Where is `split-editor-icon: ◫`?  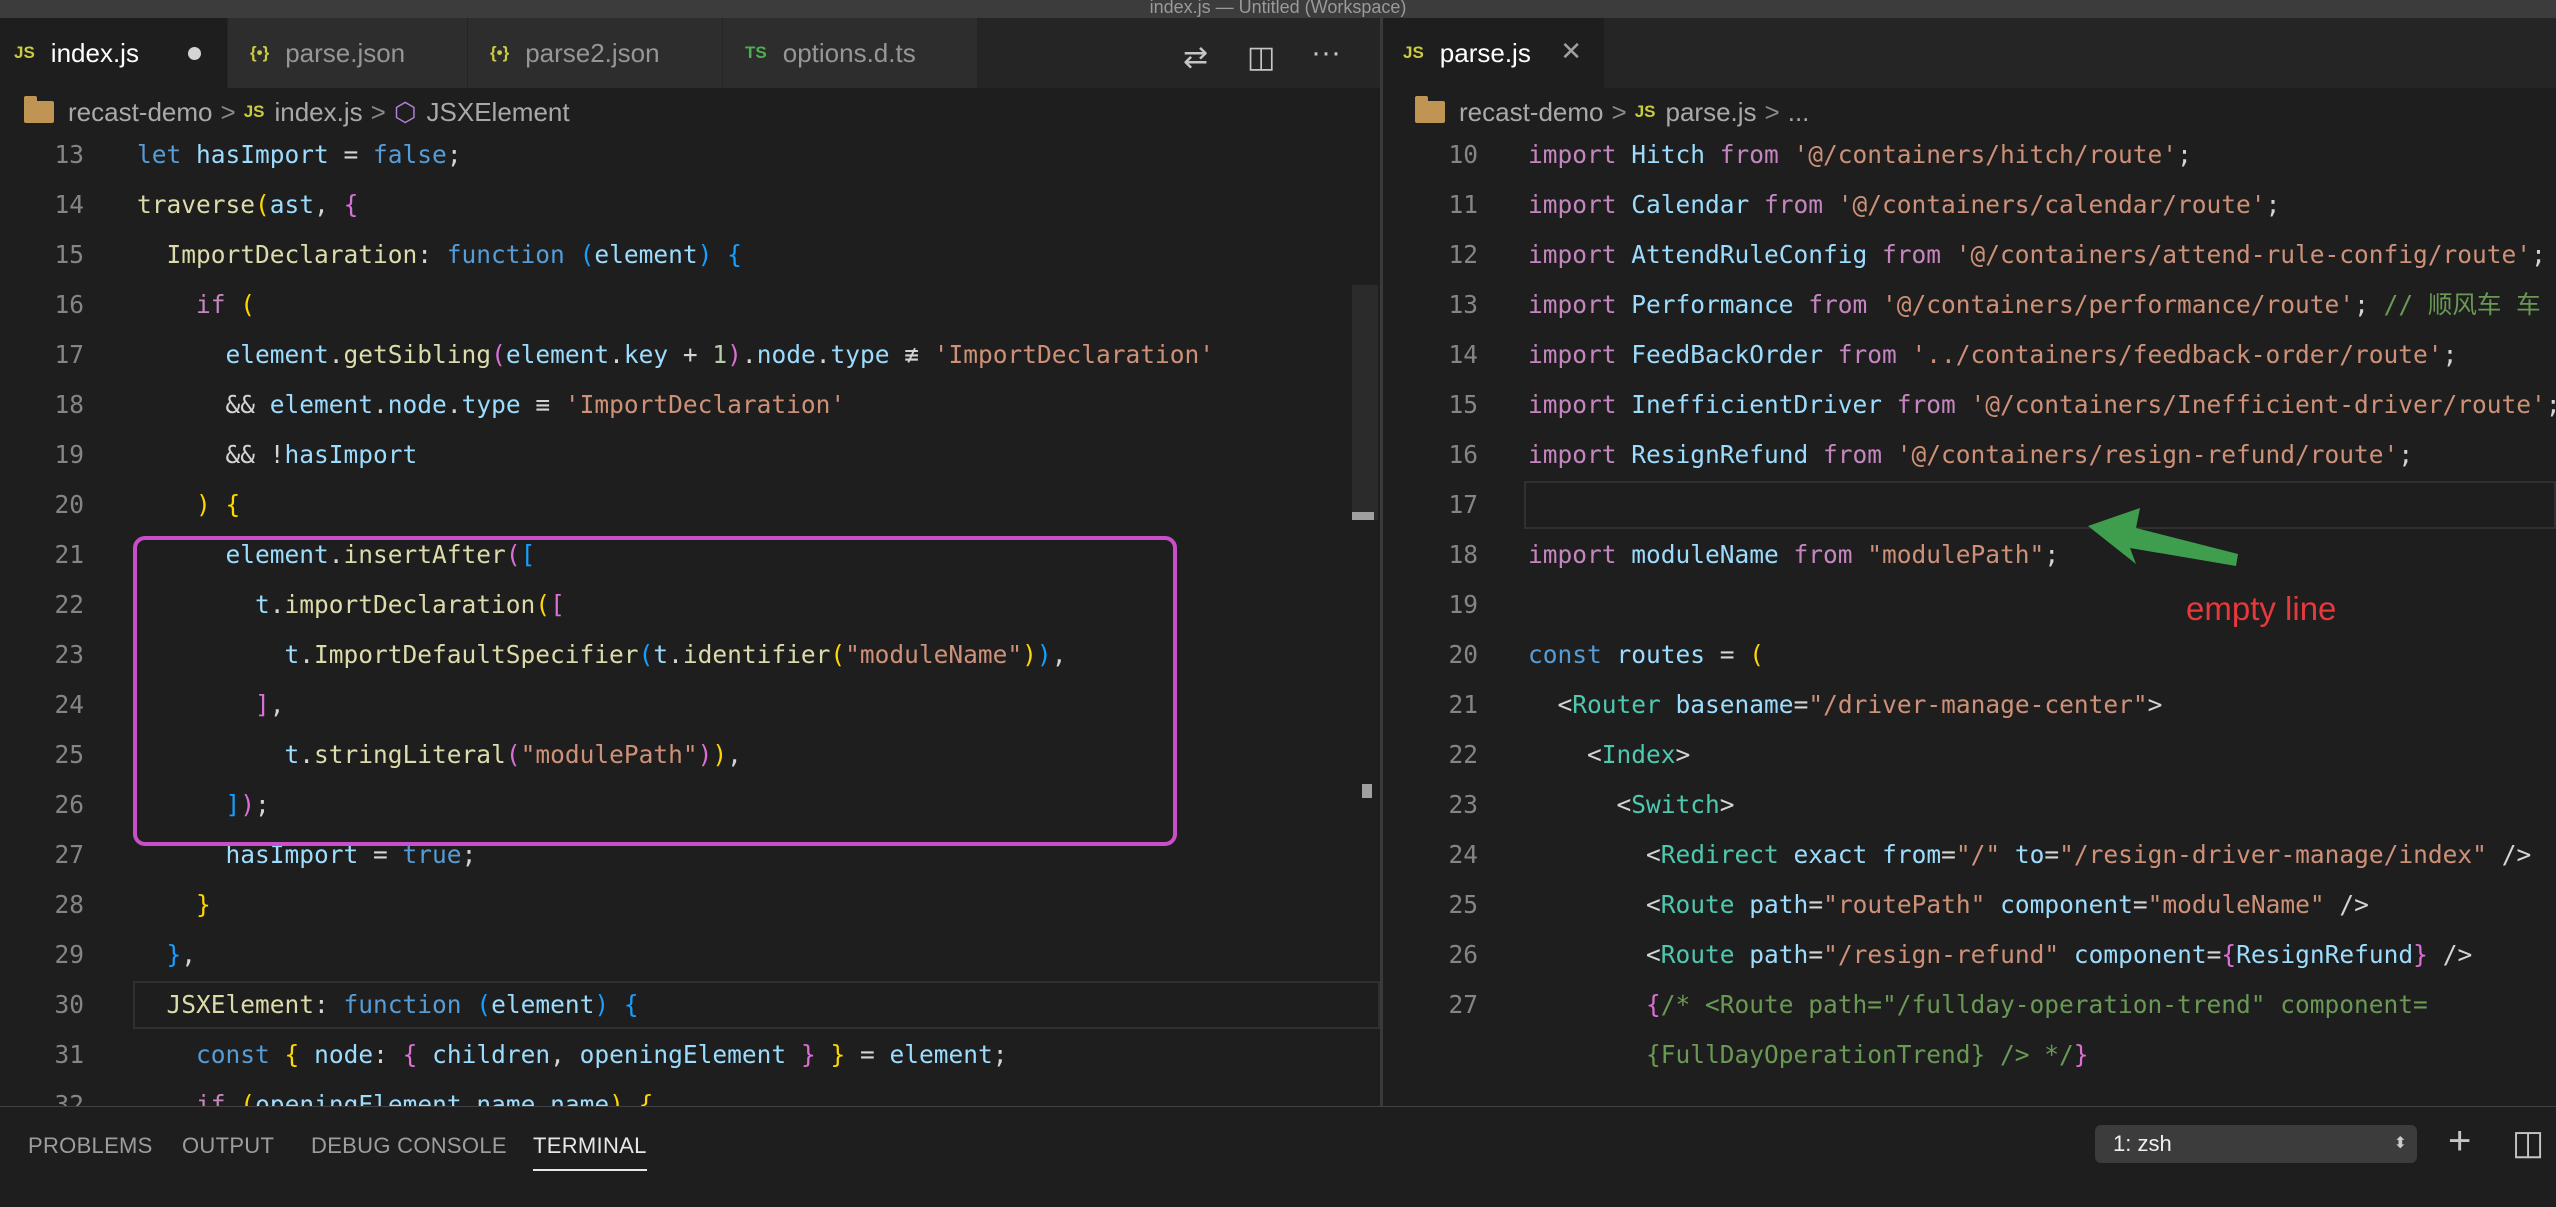
split-editor-icon: ◫ is located at coordinates (1261, 57).